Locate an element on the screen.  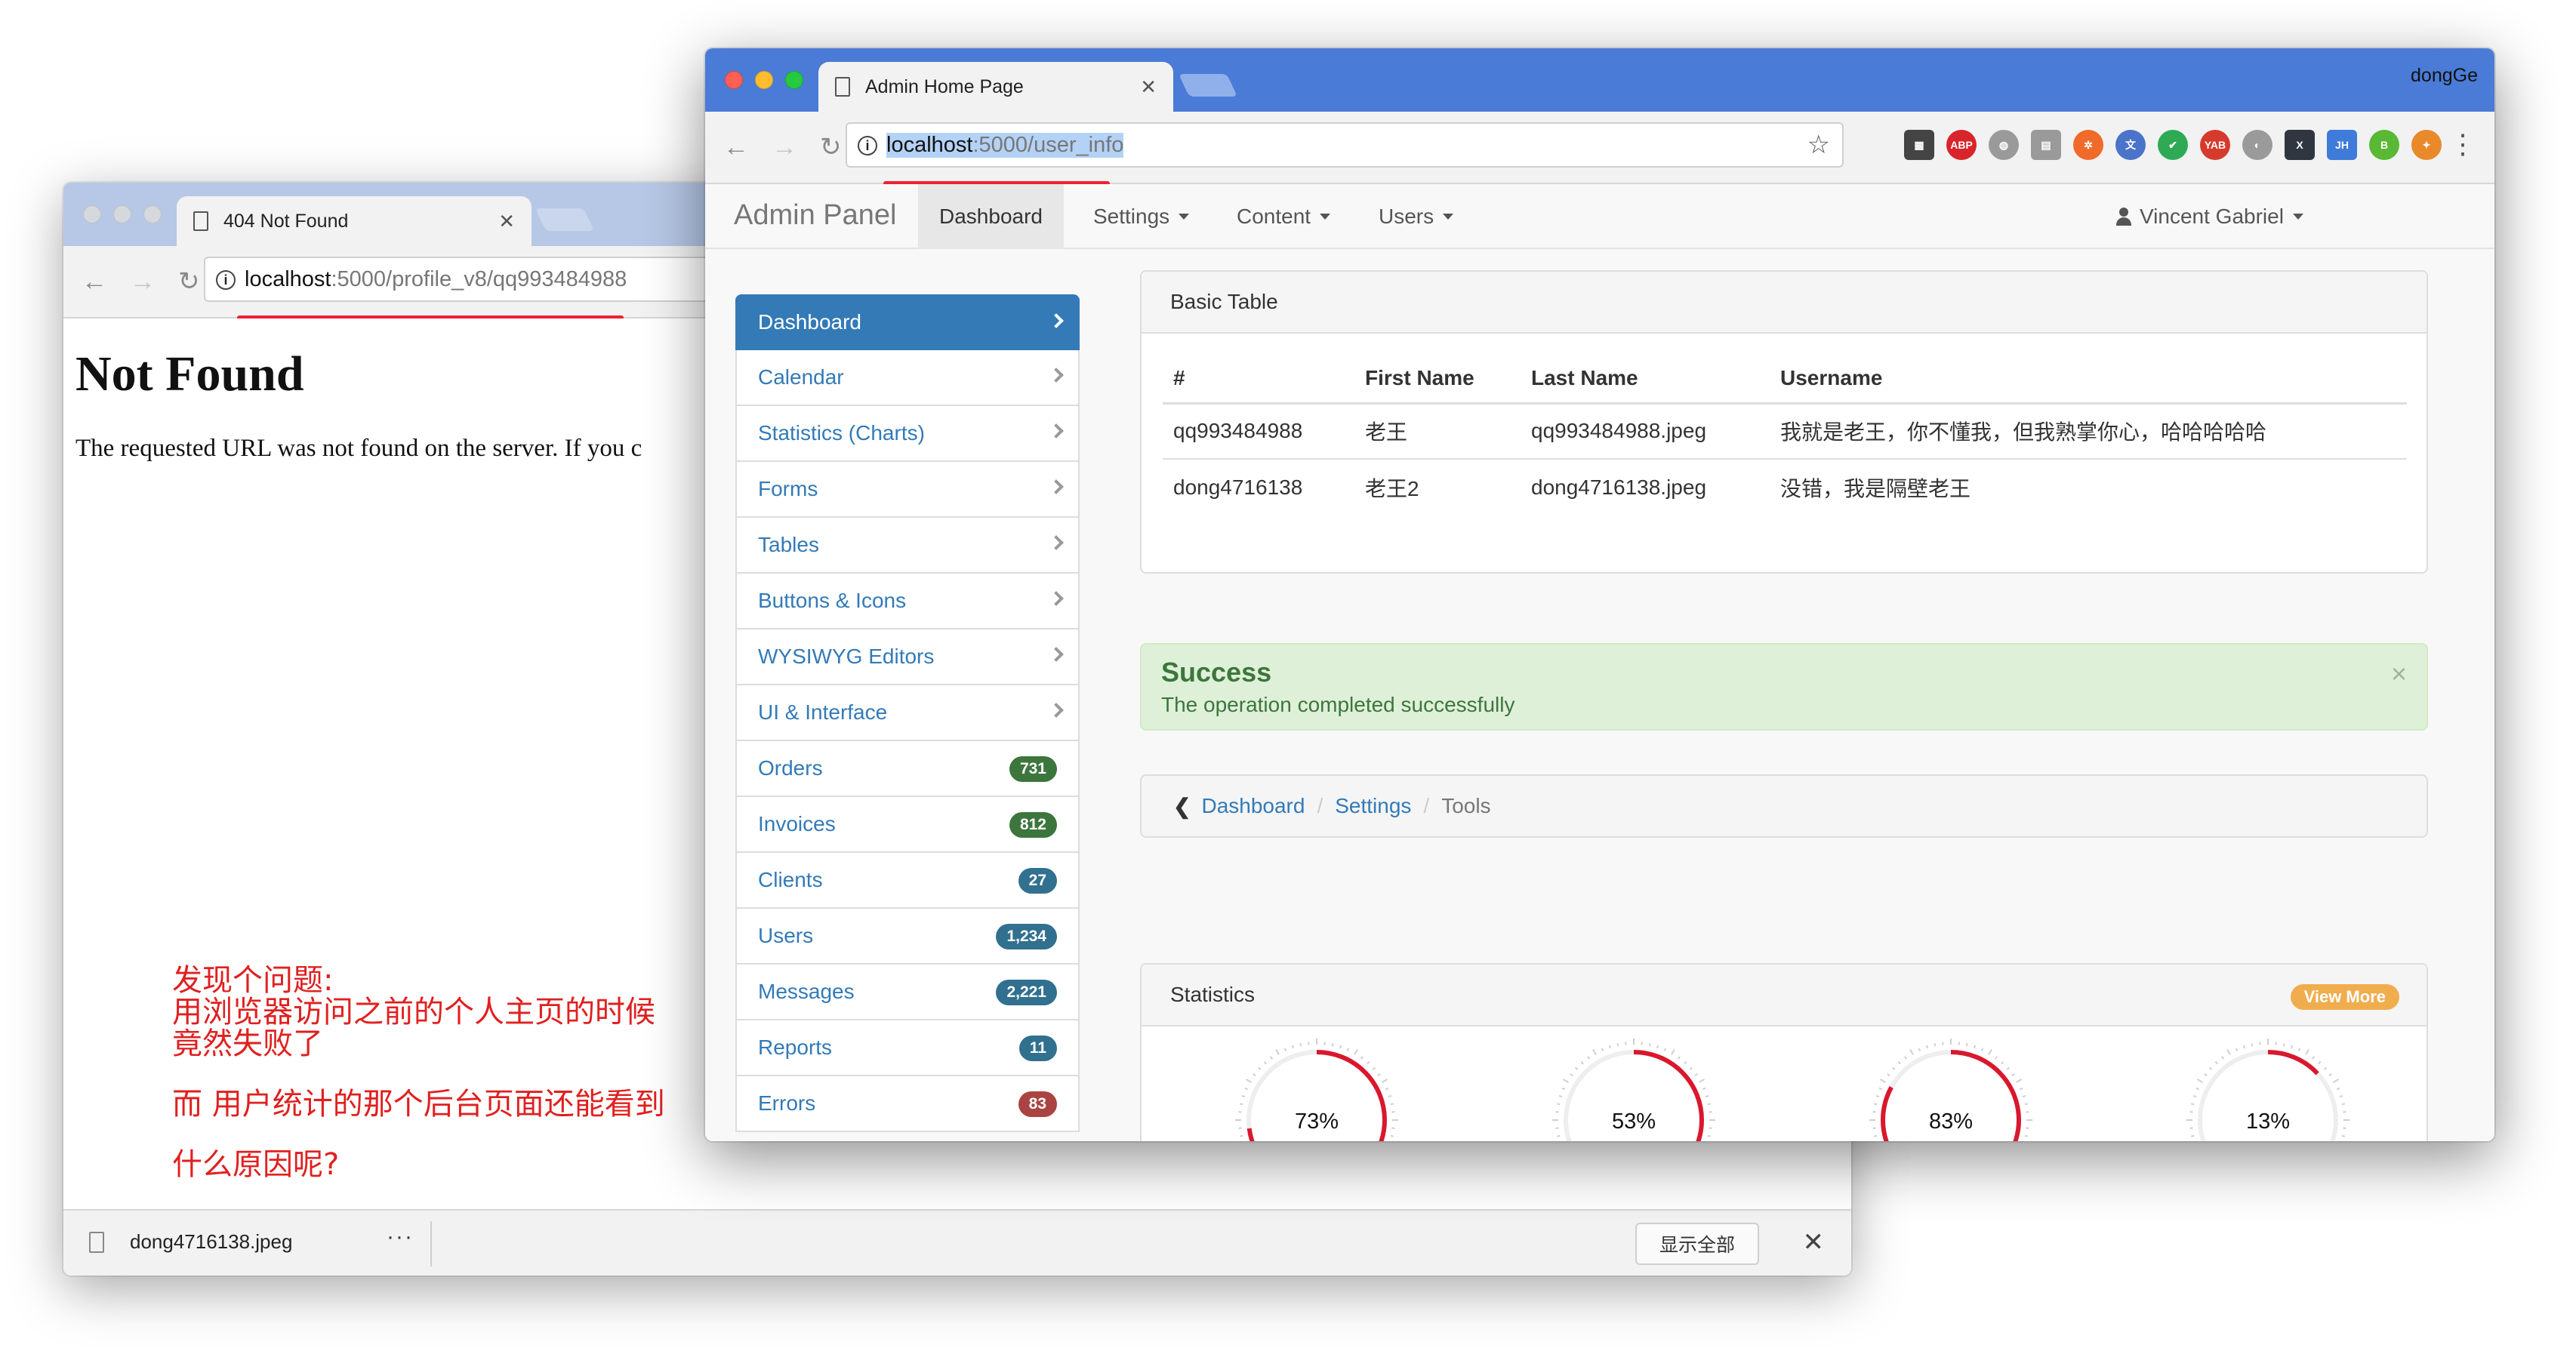
file-icon is located at coordinates (96, 1242).